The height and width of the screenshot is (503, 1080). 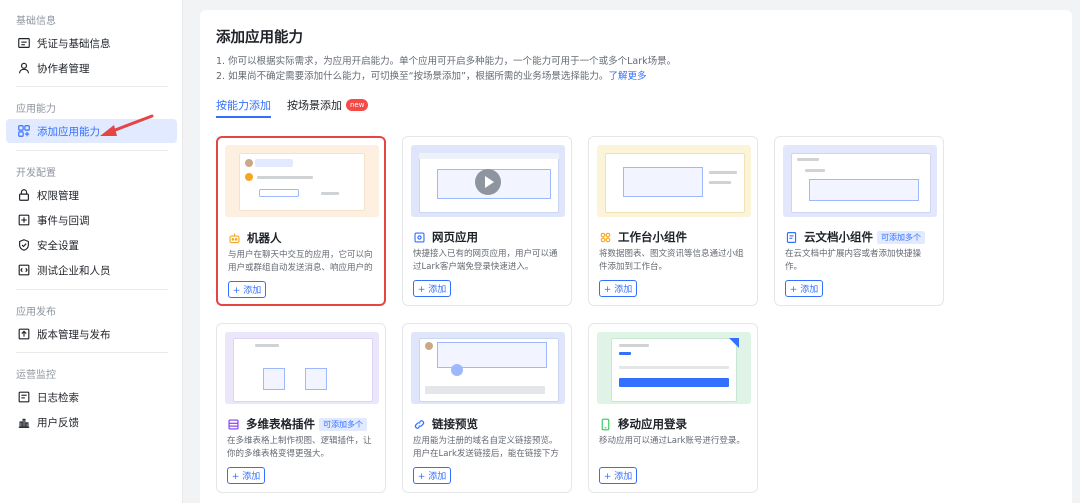 What do you see at coordinates (91, 245) in the screenshot?
I see `sidebar-item-security: 安全设置` at bounding box center [91, 245].